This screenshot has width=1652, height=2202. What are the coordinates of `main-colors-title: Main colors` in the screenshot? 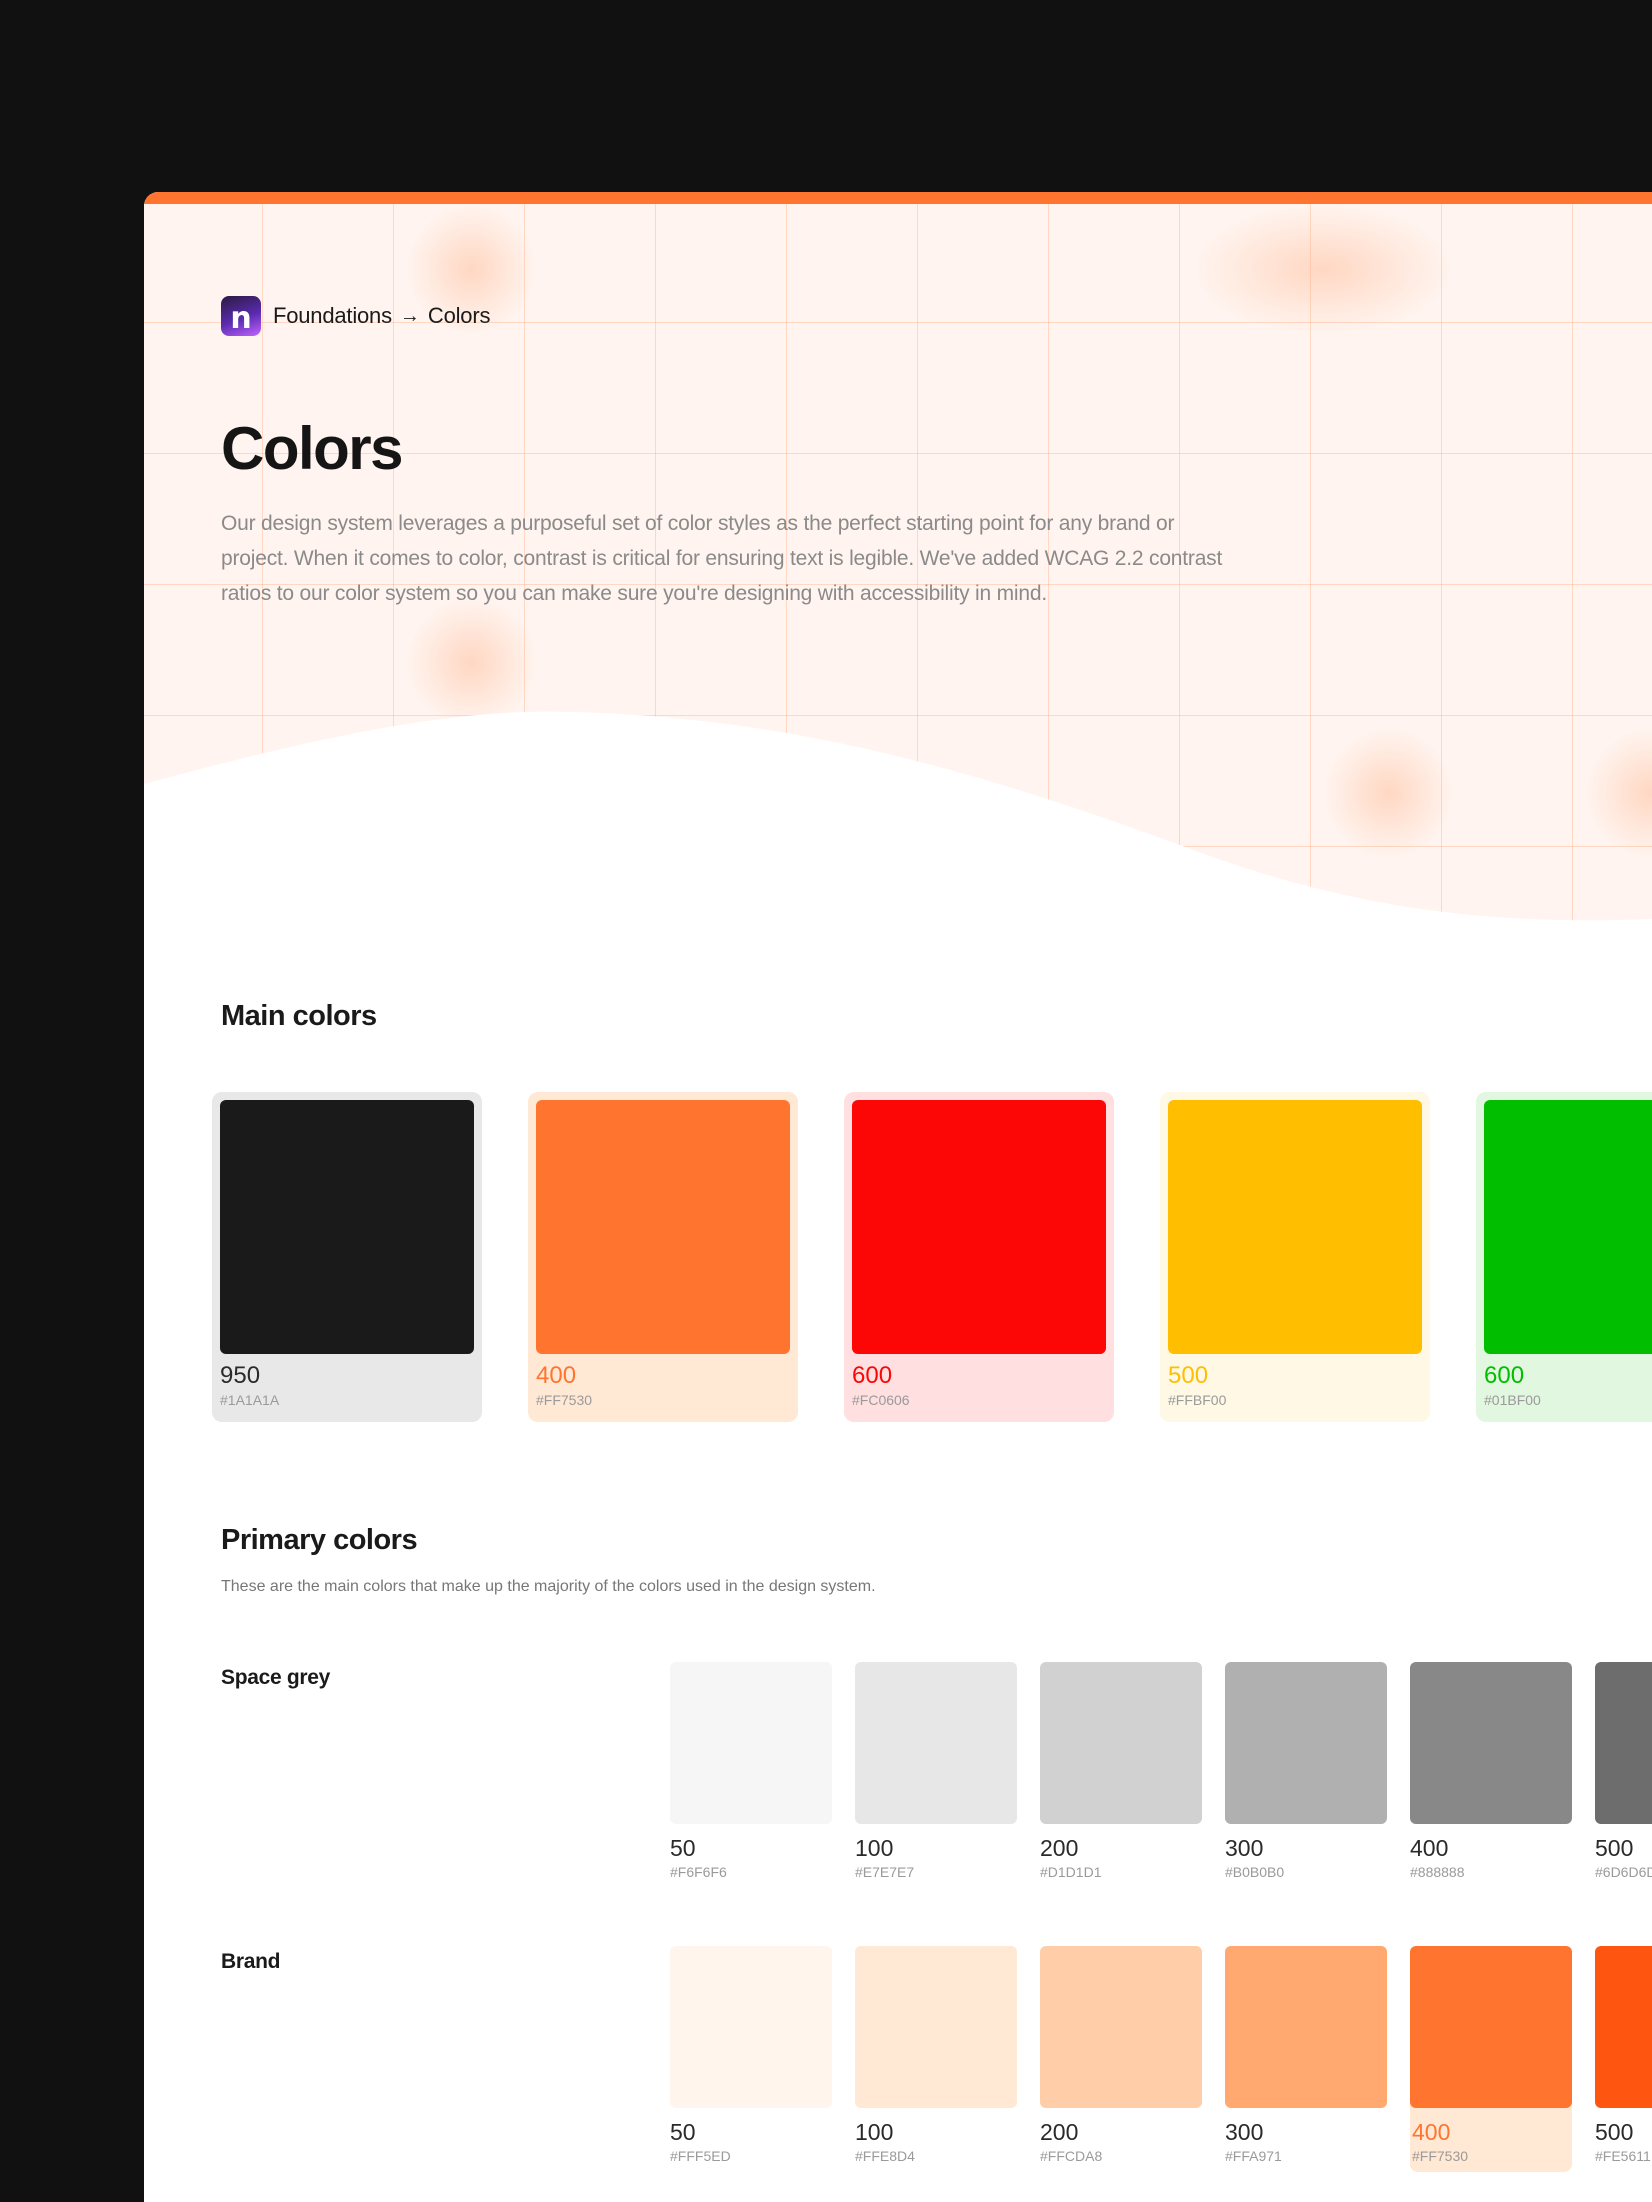 It's located at (299, 1016).